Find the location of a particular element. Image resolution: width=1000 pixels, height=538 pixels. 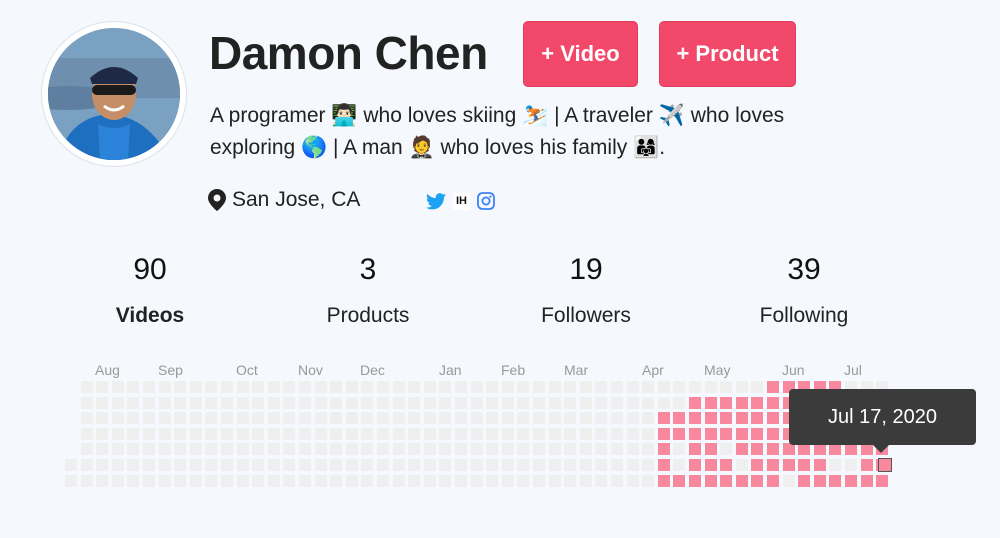

stat-followers: 19 Followers is located at coordinates (586, 289).